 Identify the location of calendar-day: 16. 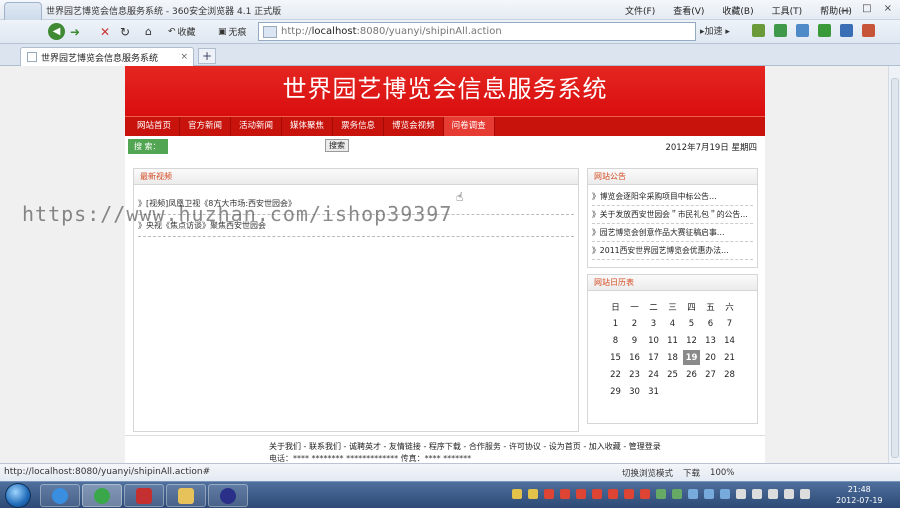
(634, 357).